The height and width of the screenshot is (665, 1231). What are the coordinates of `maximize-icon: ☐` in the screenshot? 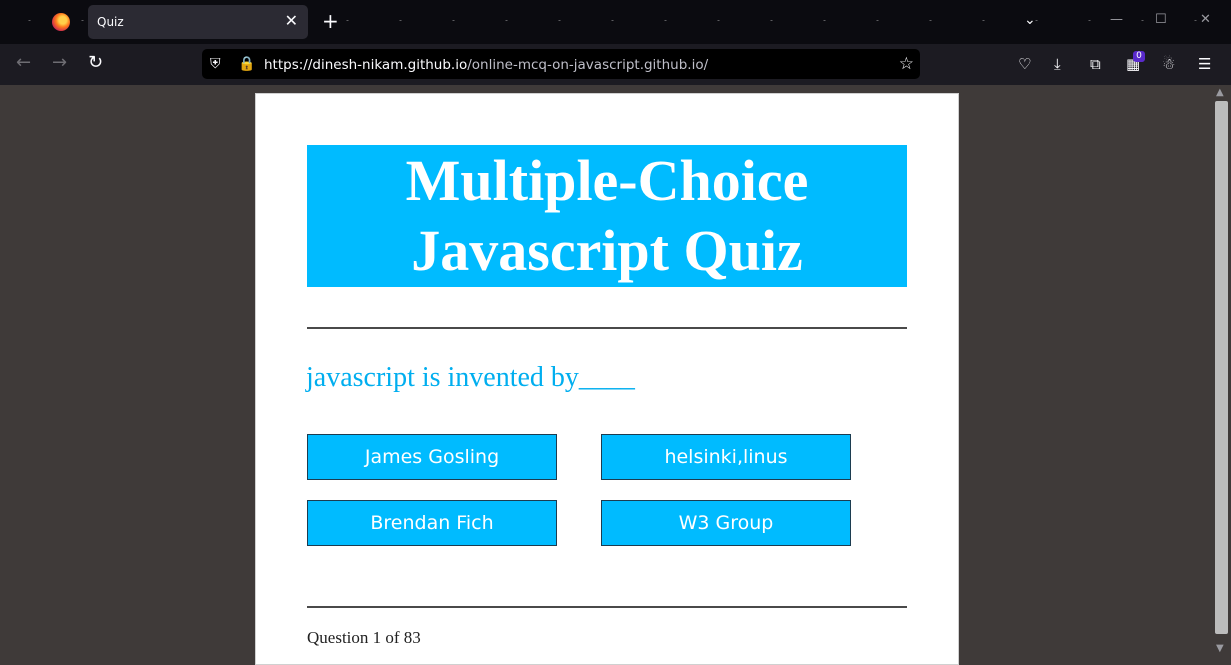 It's located at (1161, 19).